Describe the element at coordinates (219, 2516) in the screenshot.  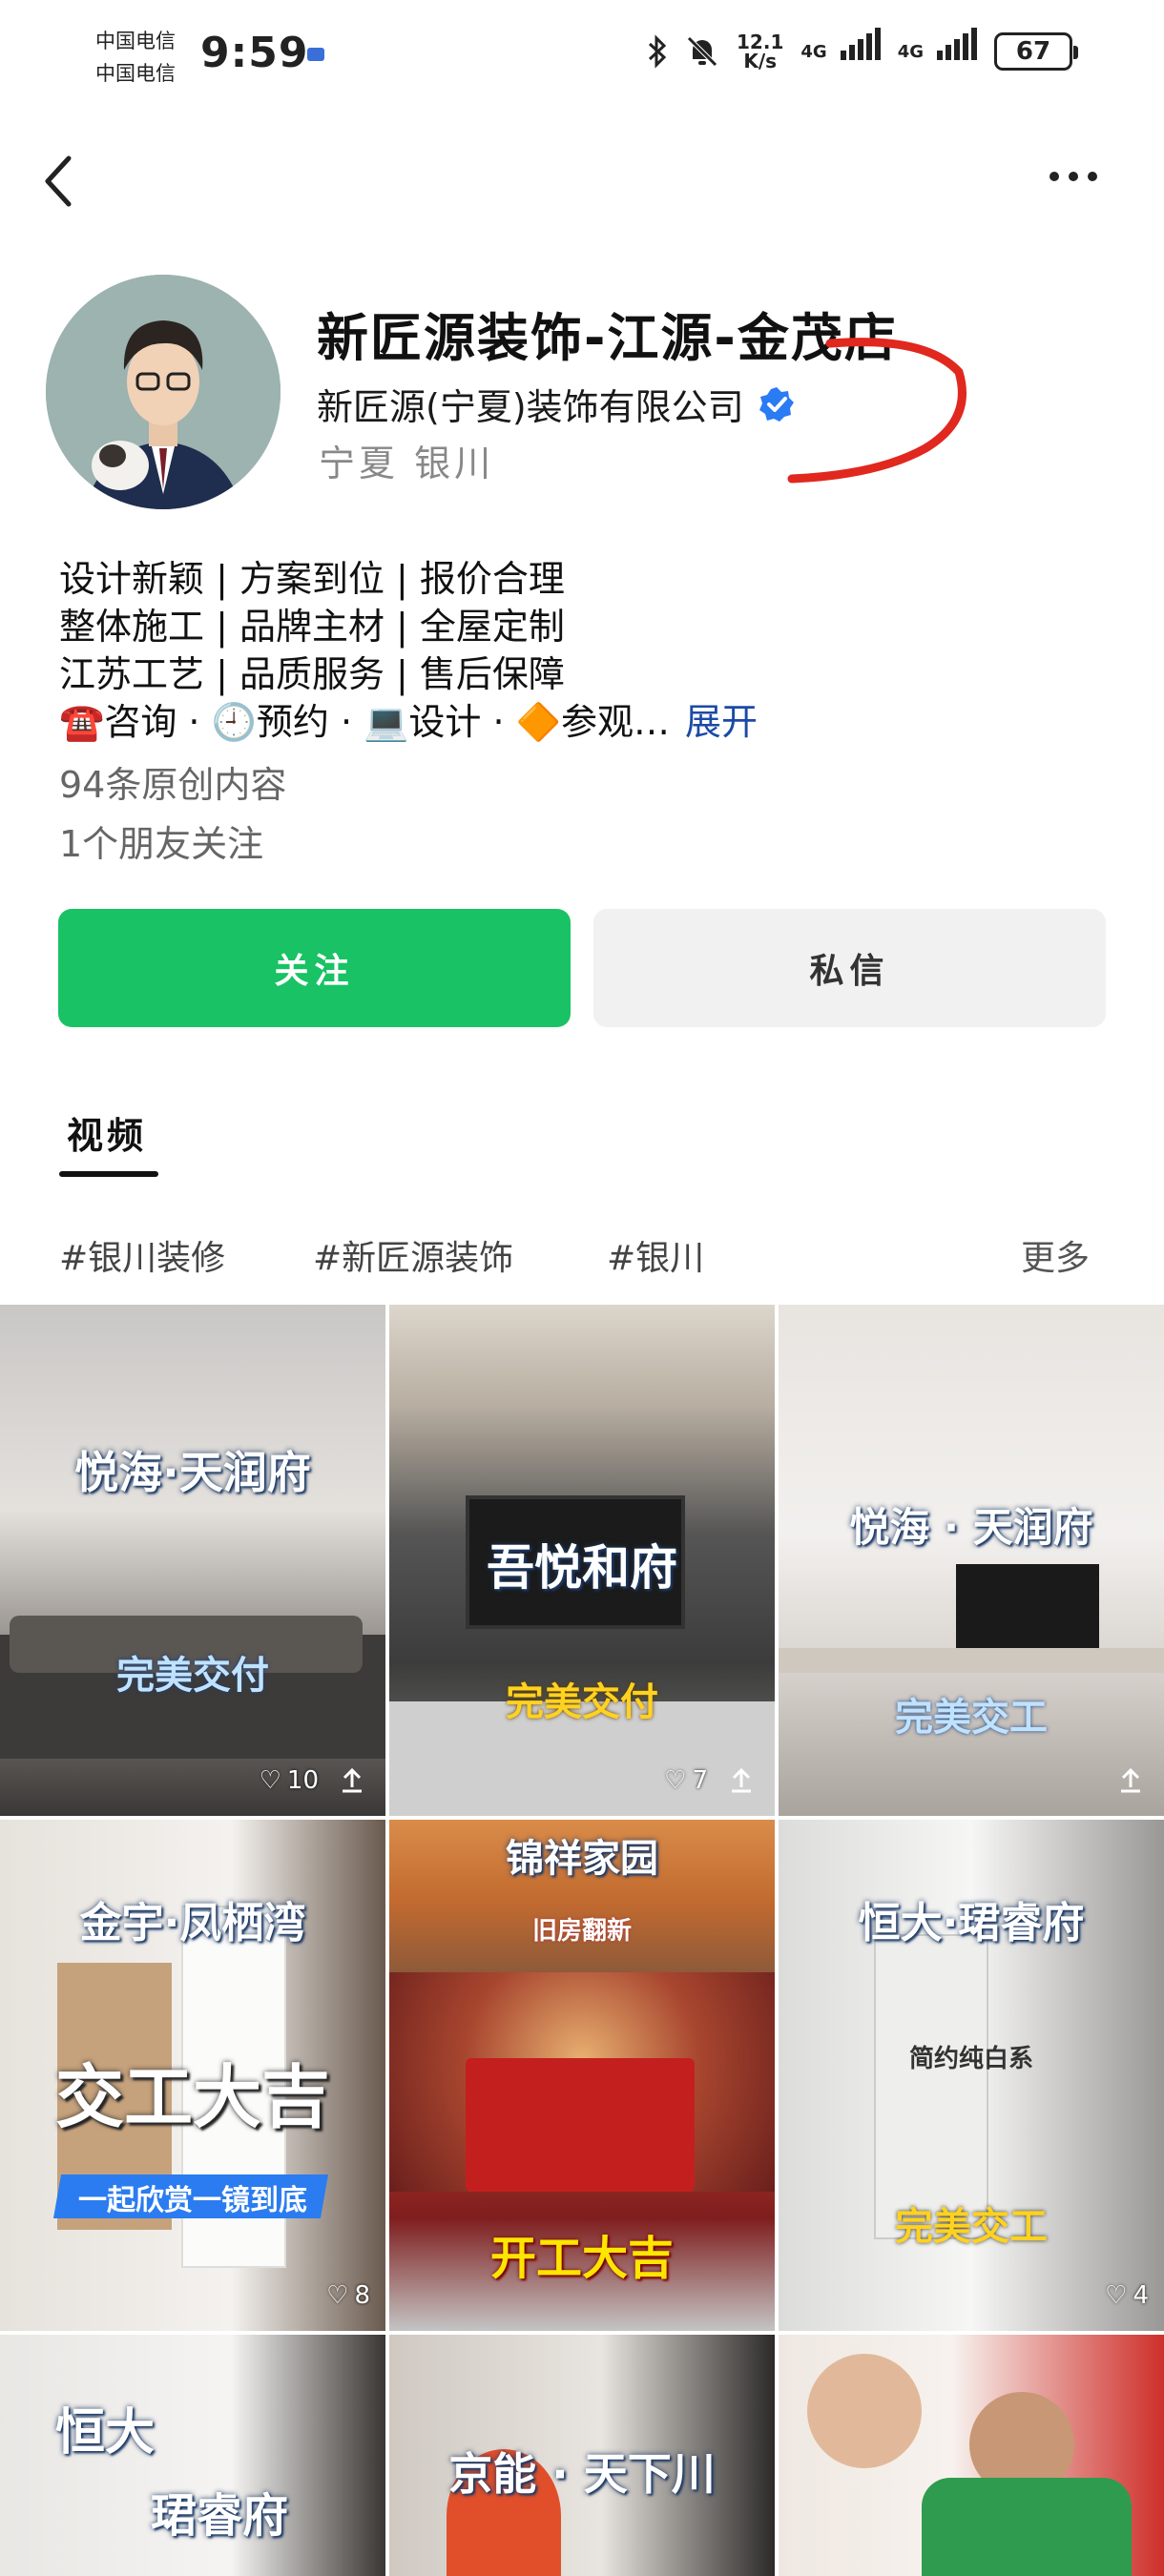
I see `video-subtitle: 珺睿府` at that location.